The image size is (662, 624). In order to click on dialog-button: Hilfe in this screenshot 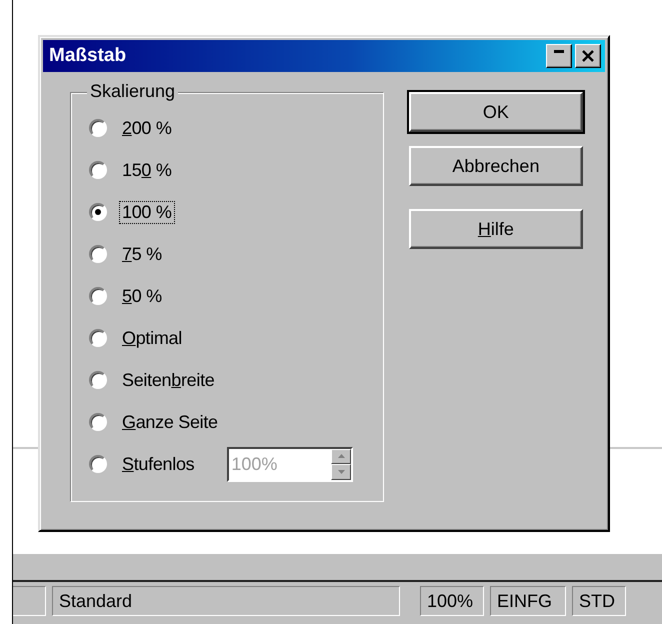, I will do `click(495, 229)`.